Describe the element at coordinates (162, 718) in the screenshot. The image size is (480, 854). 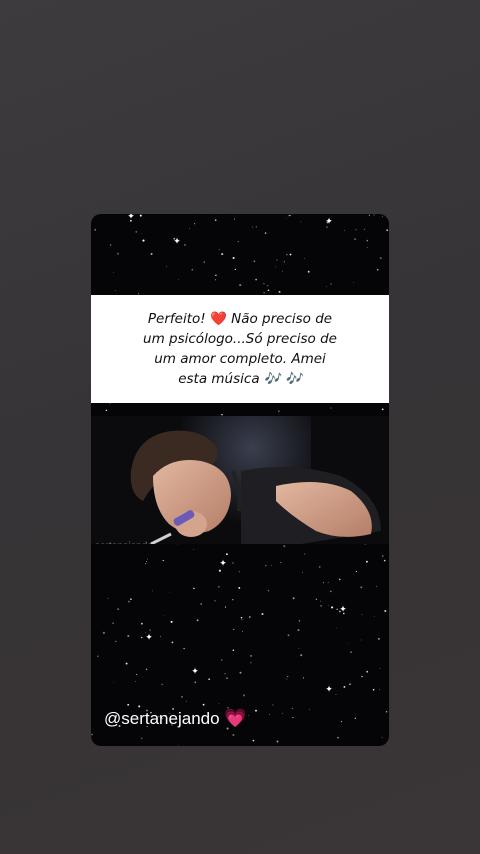
I see `mention-text: @sertanejando` at that location.